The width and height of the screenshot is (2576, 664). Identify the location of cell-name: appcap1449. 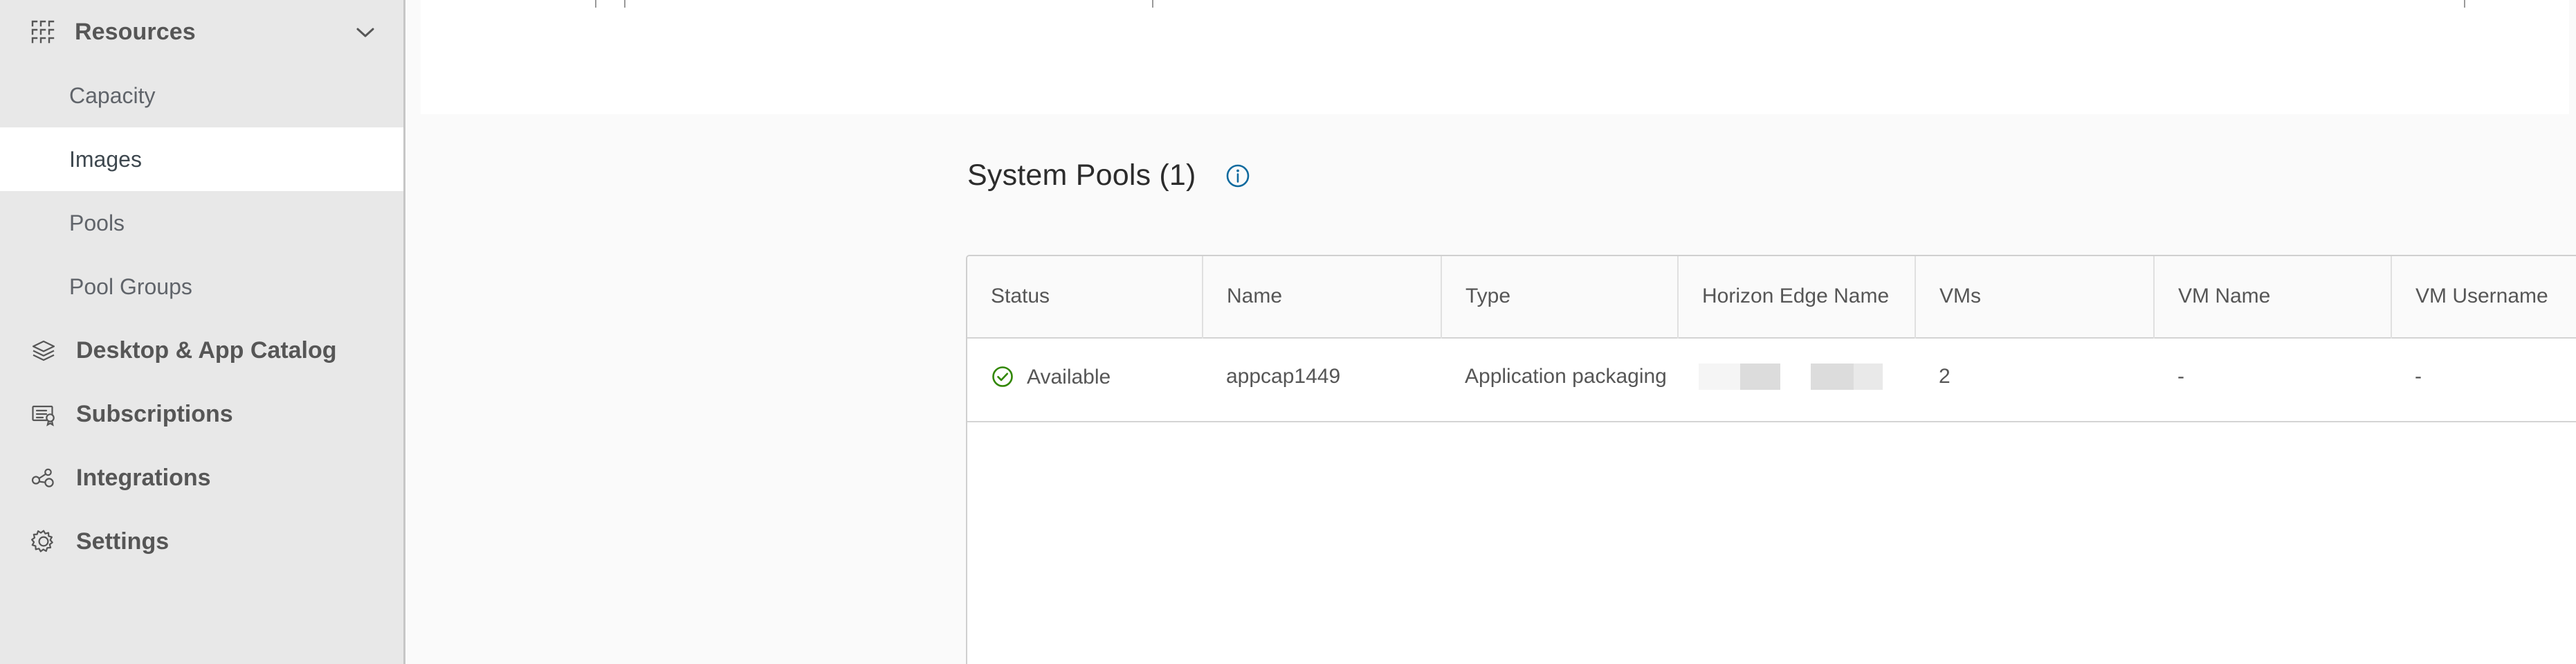
(1284, 376).